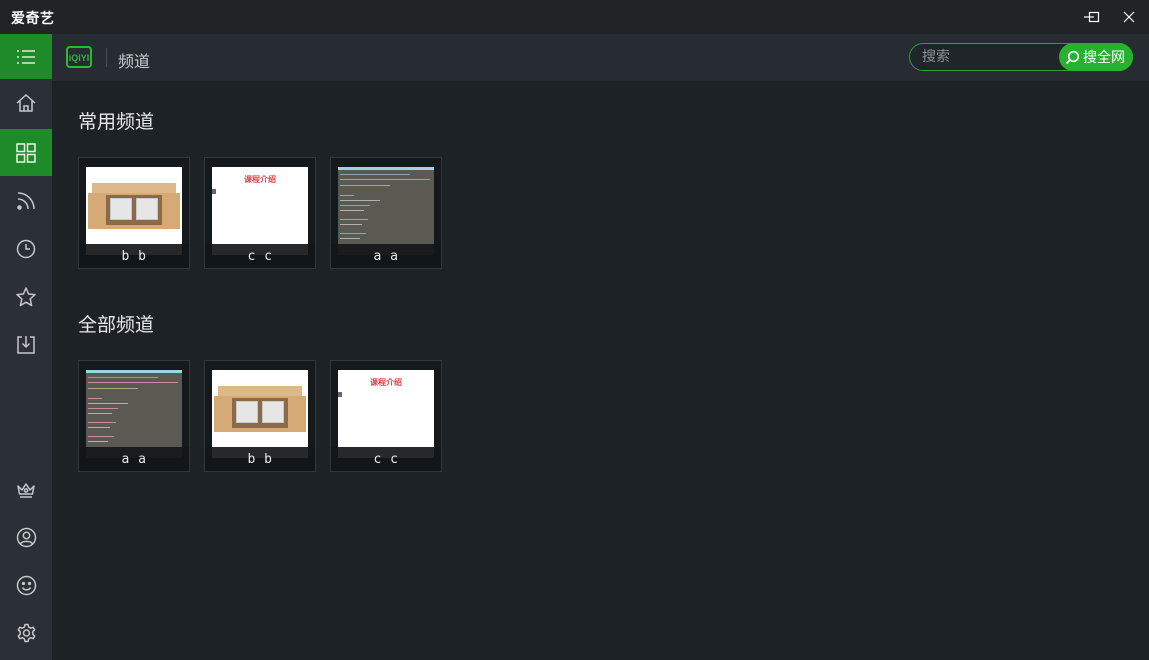 This screenshot has height=660, width=1149. I want to click on home-icon, so click(26, 102).